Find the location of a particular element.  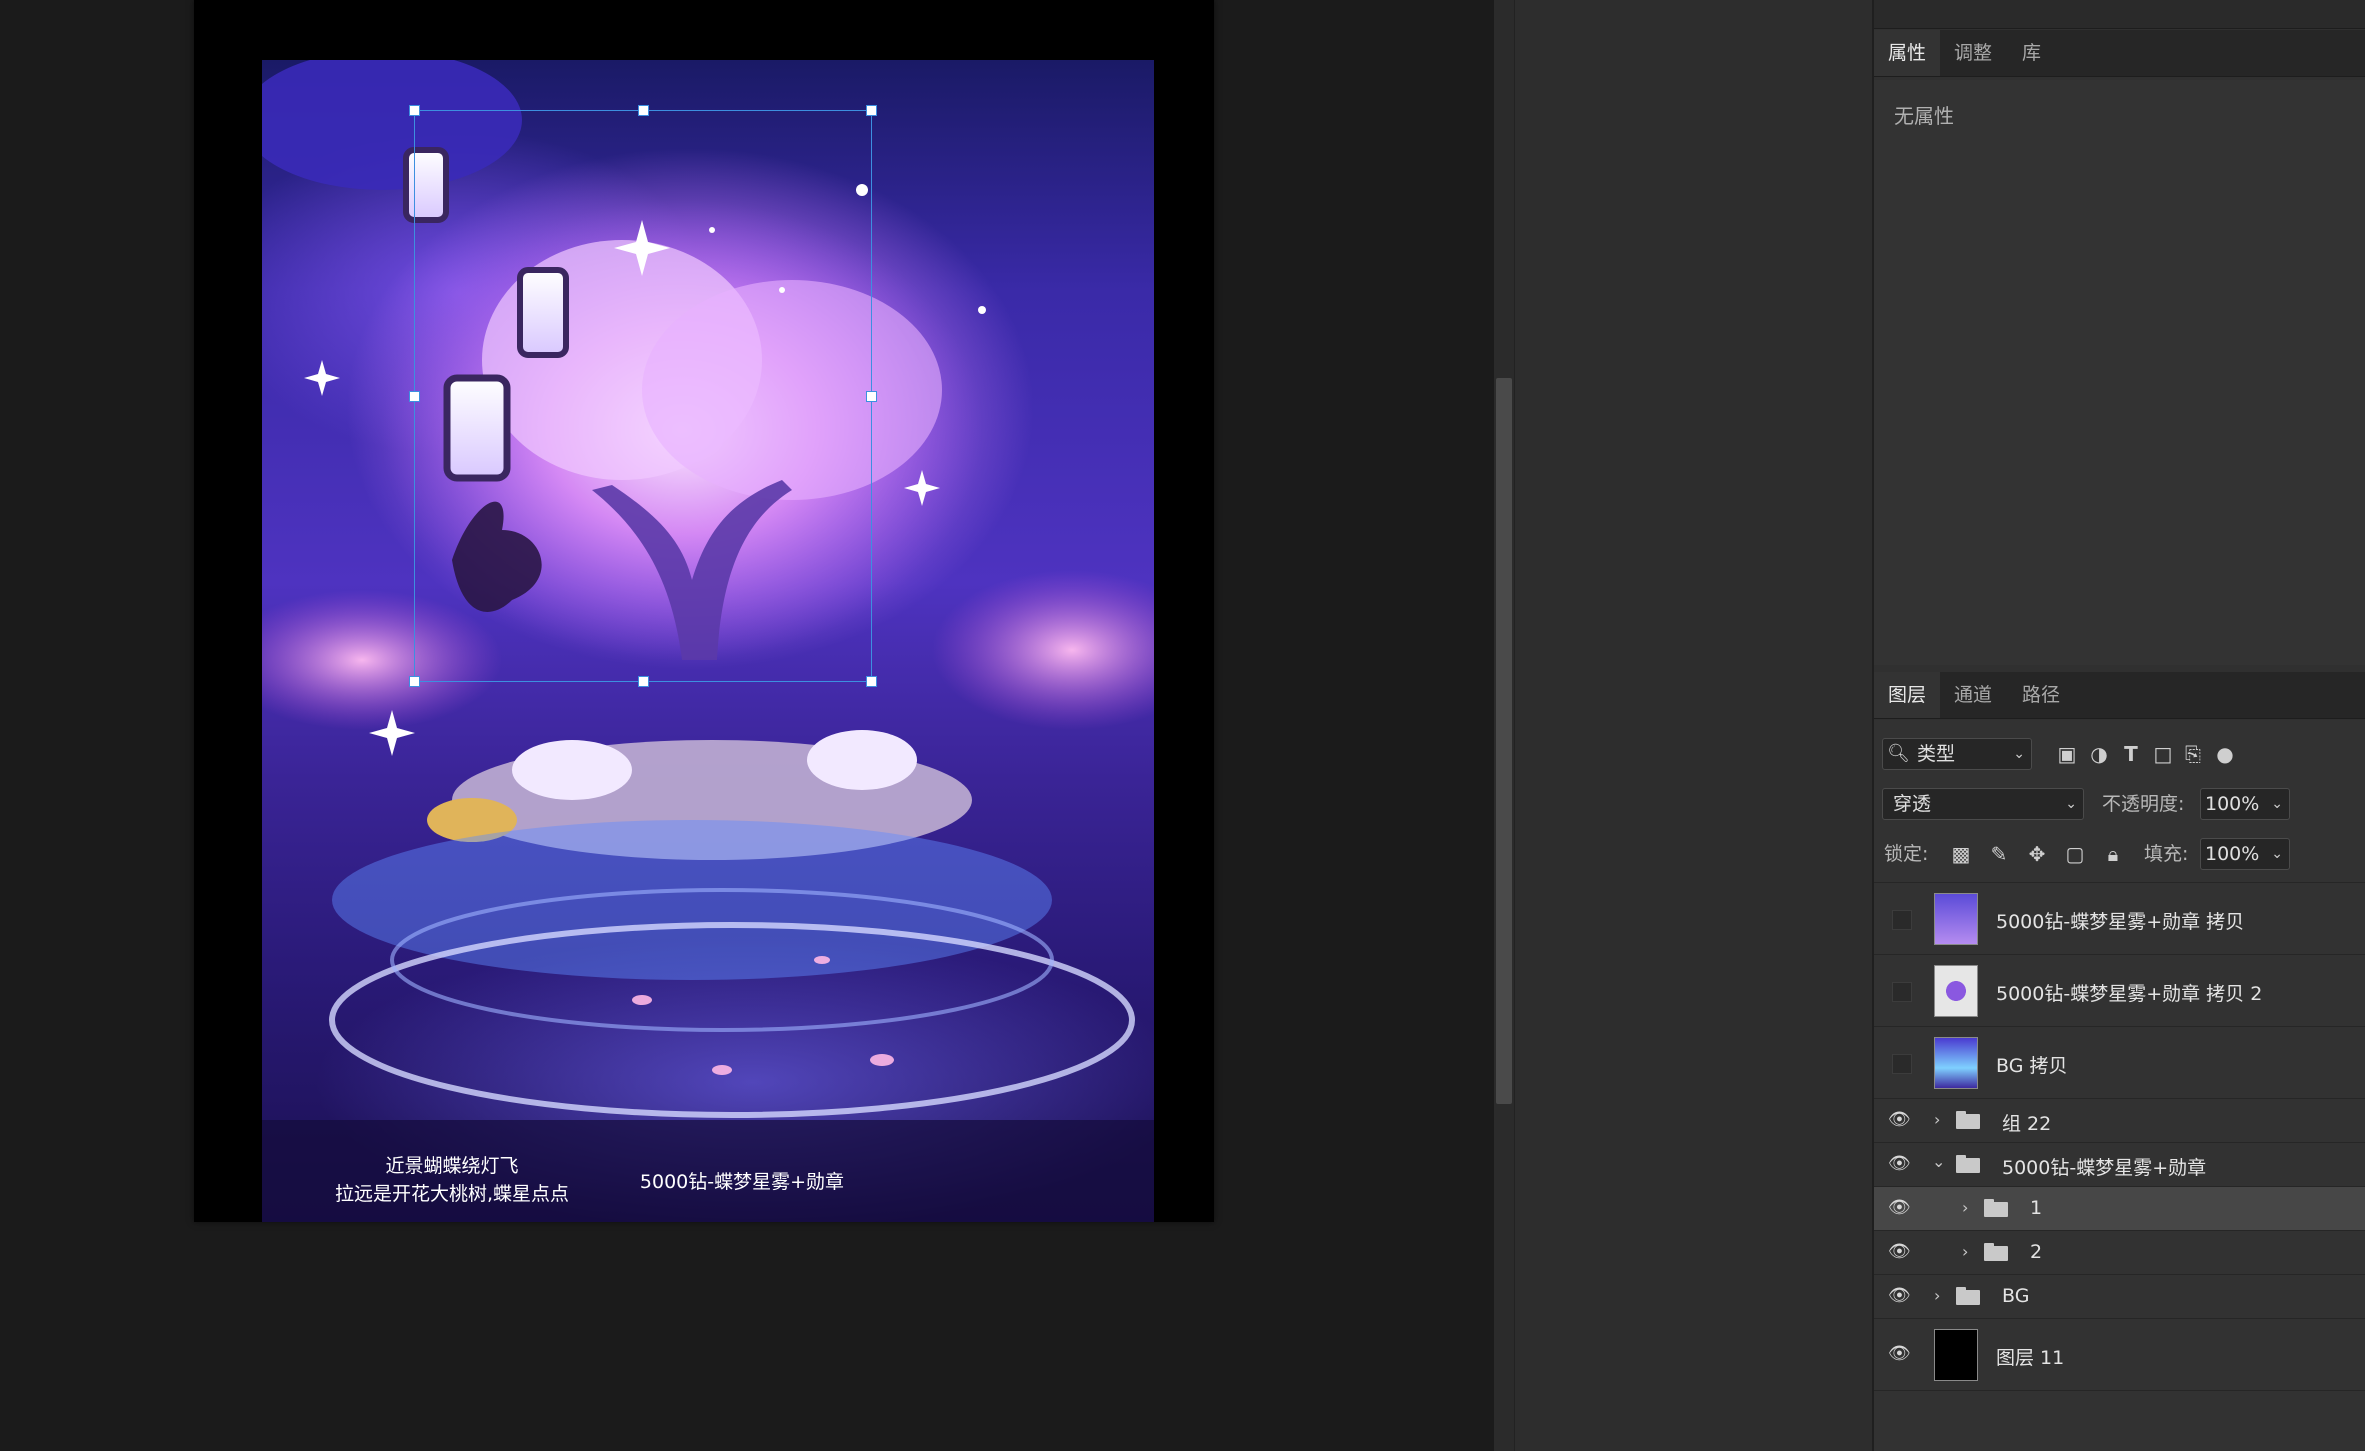

filter-toggle-icon: ● is located at coordinates (2225, 754).